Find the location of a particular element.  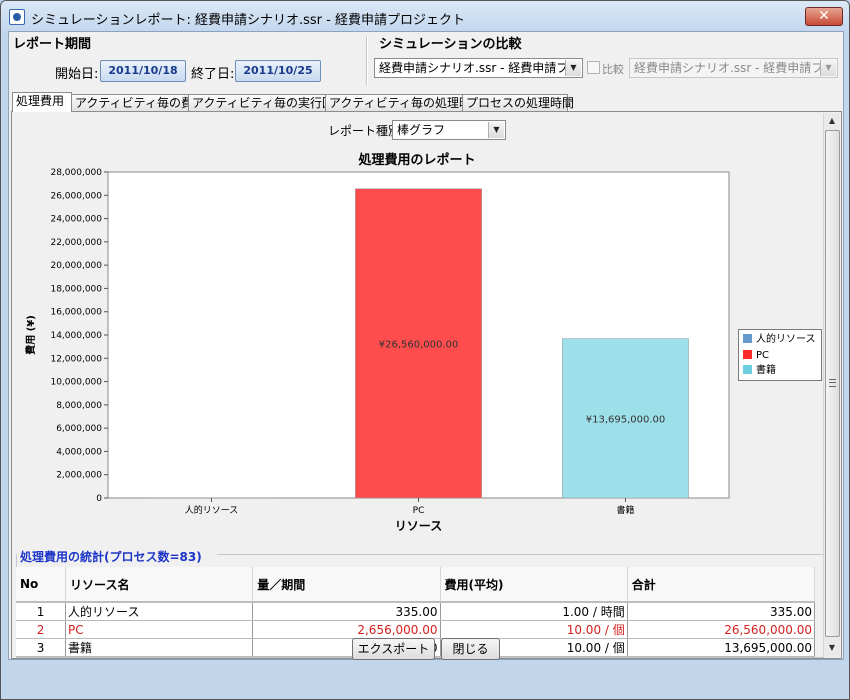

legend-swatch-pc is located at coordinates (747, 354).